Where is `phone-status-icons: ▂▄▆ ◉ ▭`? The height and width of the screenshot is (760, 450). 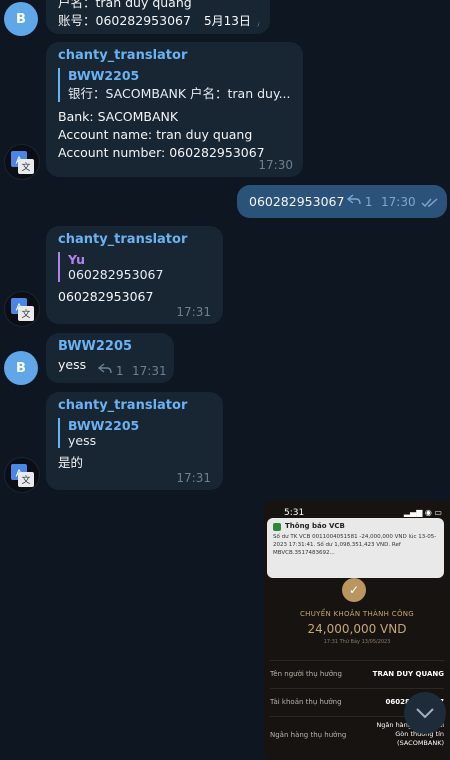 phone-status-icons: ▂▄▆ ◉ ▭ is located at coordinates (422, 512).